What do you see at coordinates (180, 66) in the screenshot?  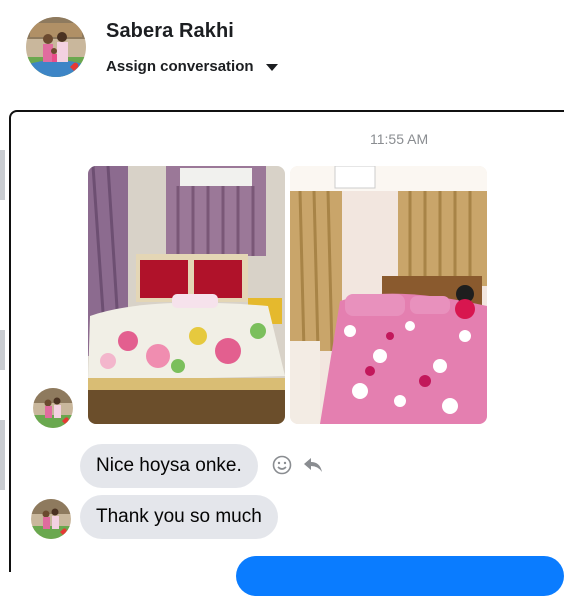 I see `assign-conversation-label: Assign conversation` at bounding box center [180, 66].